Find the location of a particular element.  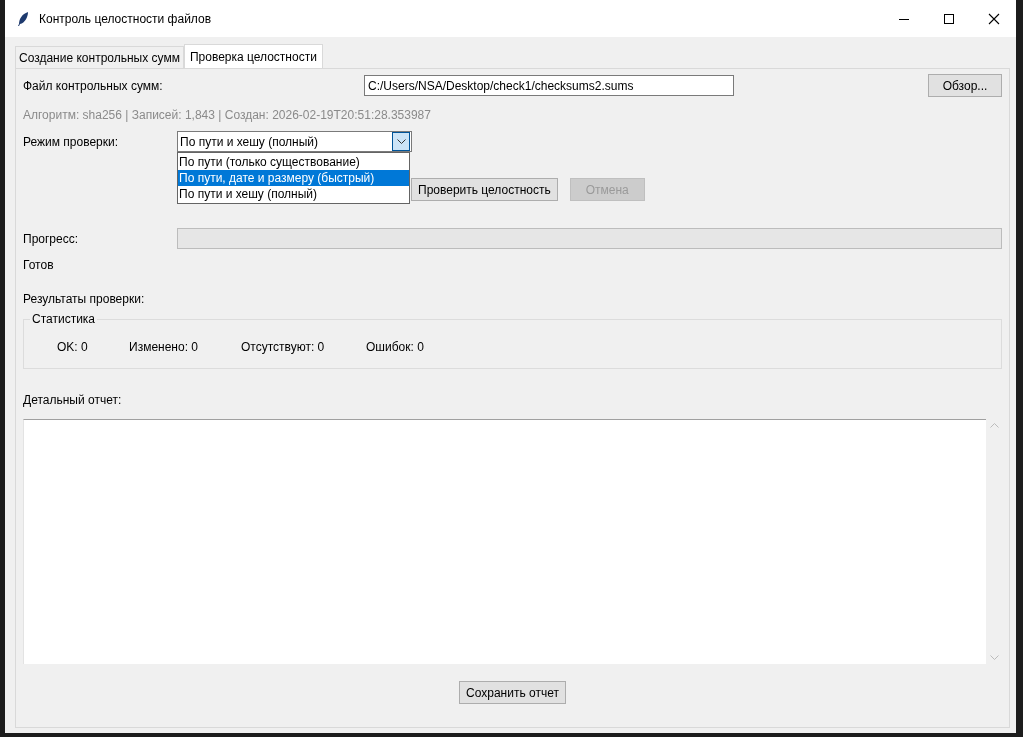

chevron-down-icon is located at coordinates (401, 141).